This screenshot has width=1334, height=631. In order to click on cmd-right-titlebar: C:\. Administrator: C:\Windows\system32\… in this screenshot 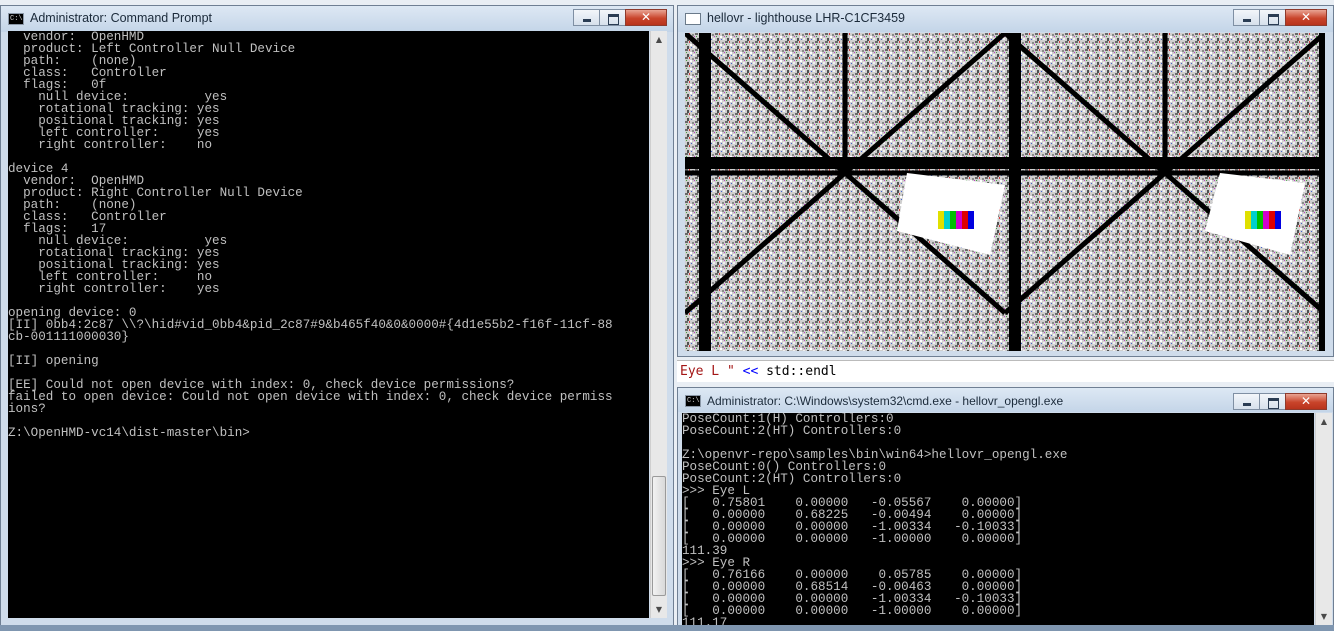, I will do `click(1005, 400)`.